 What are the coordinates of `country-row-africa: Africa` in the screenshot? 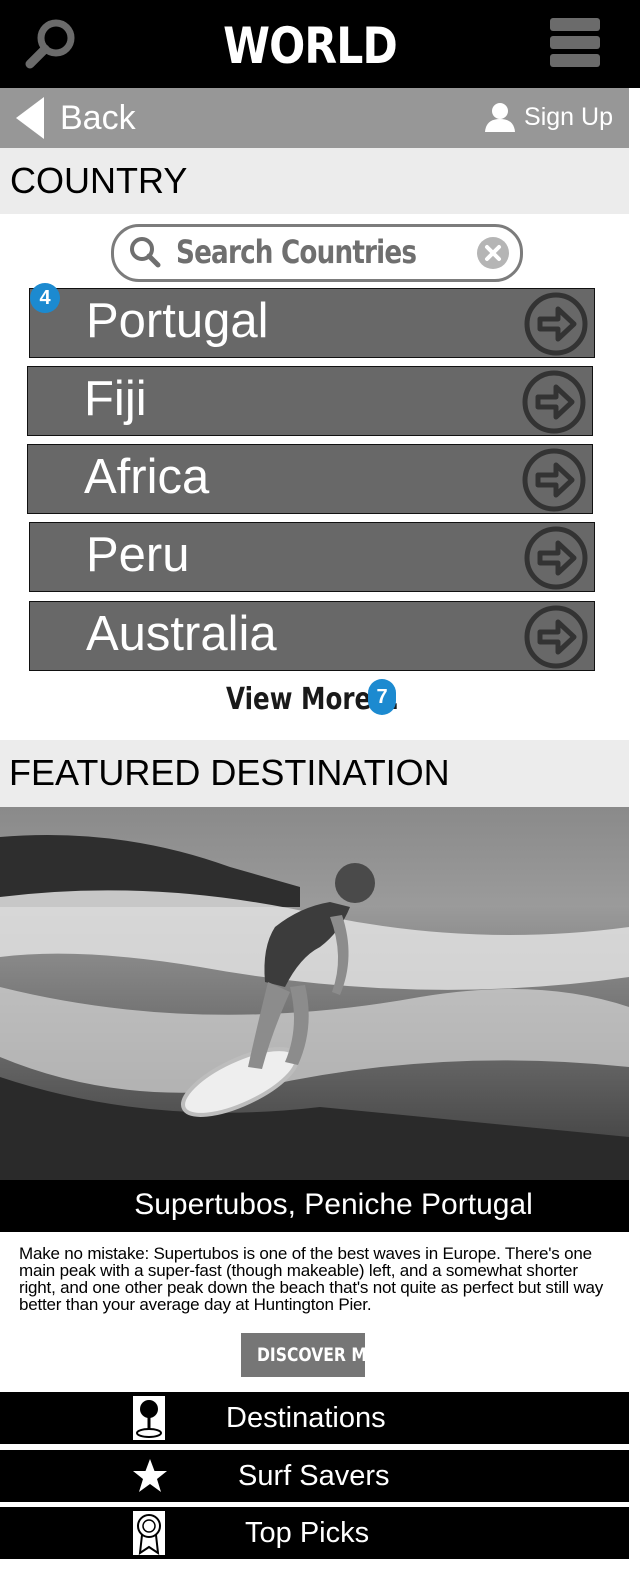 It's located at (310, 479).